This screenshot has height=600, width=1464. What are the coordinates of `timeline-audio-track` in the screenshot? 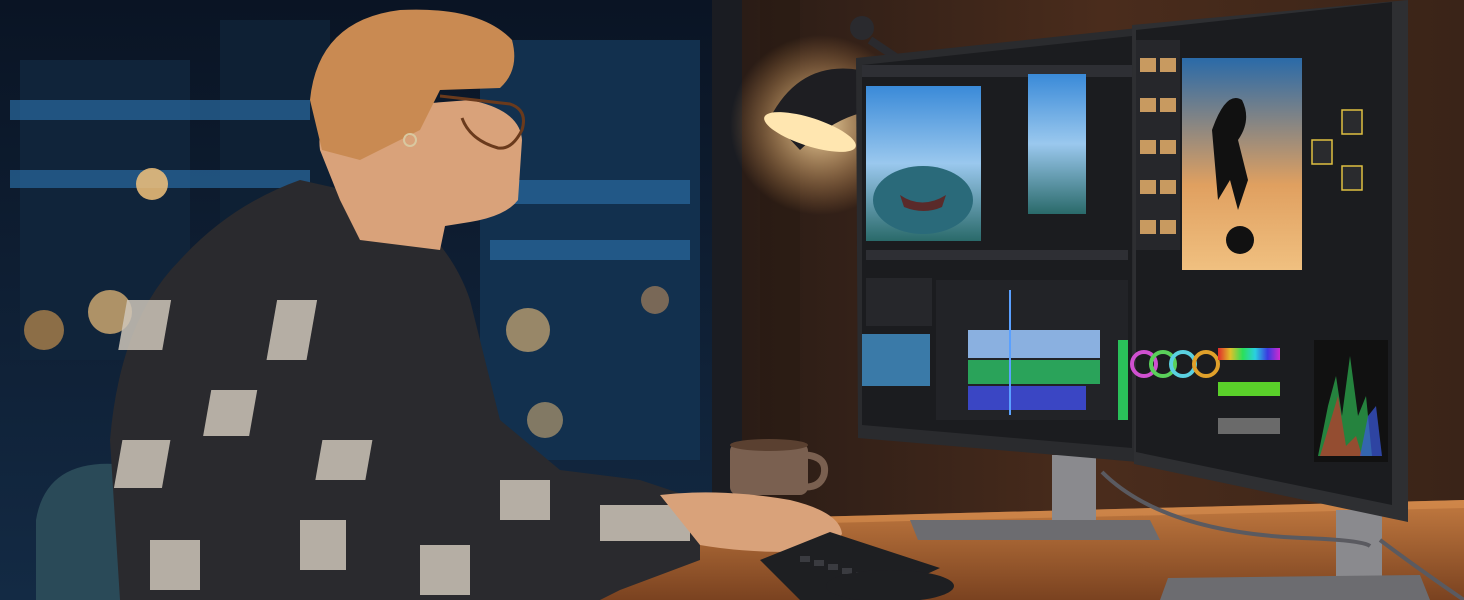 It's located at (1034, 372).